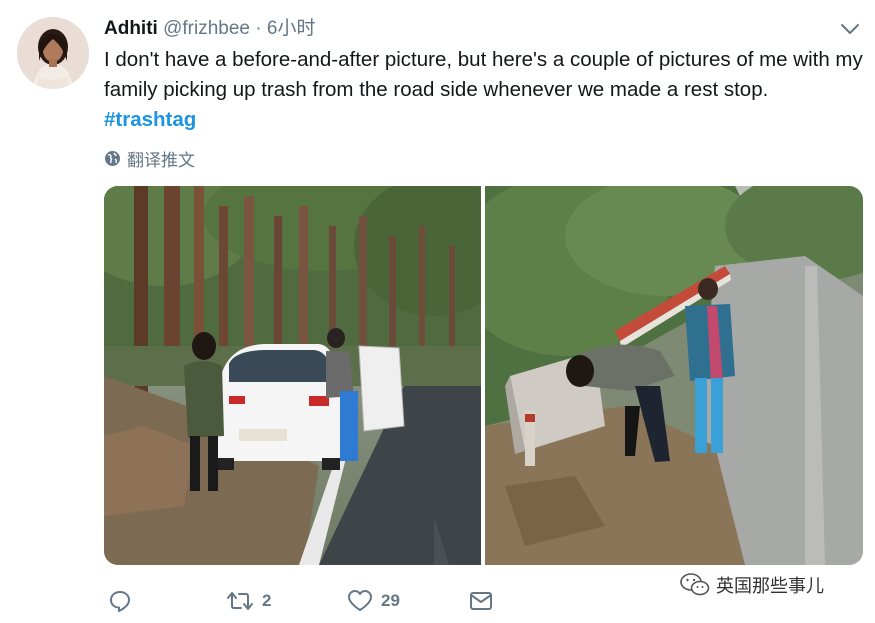 This screenshot has width=875, height=623. I want to click on reply-icon, so click(120, 601).